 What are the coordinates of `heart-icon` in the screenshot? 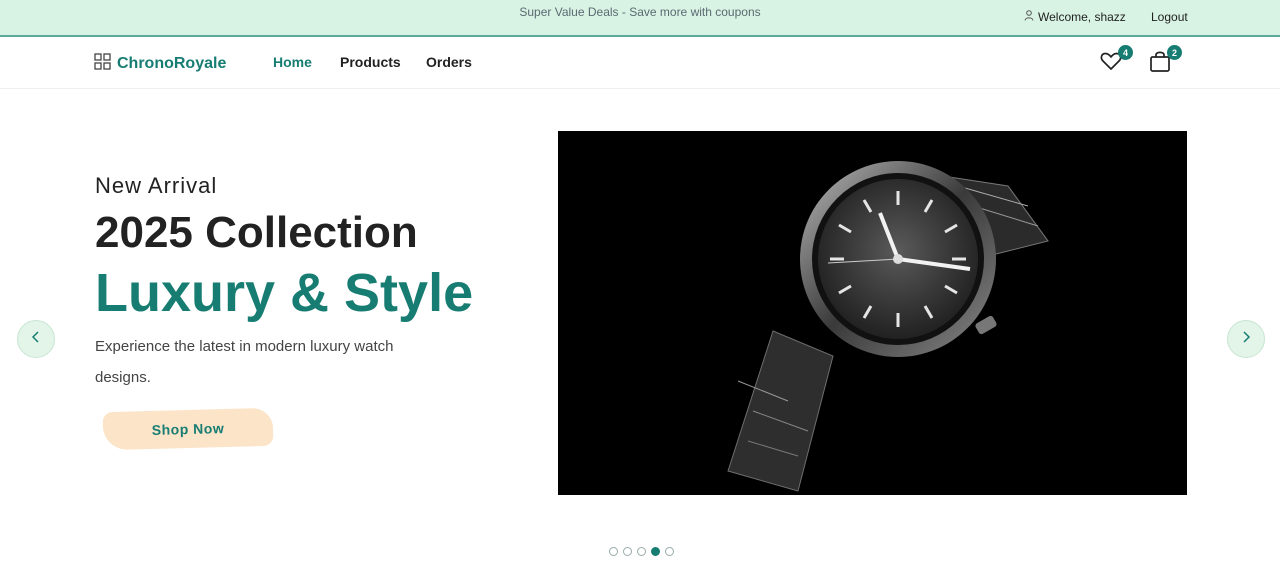 It's located at (1111, 64).